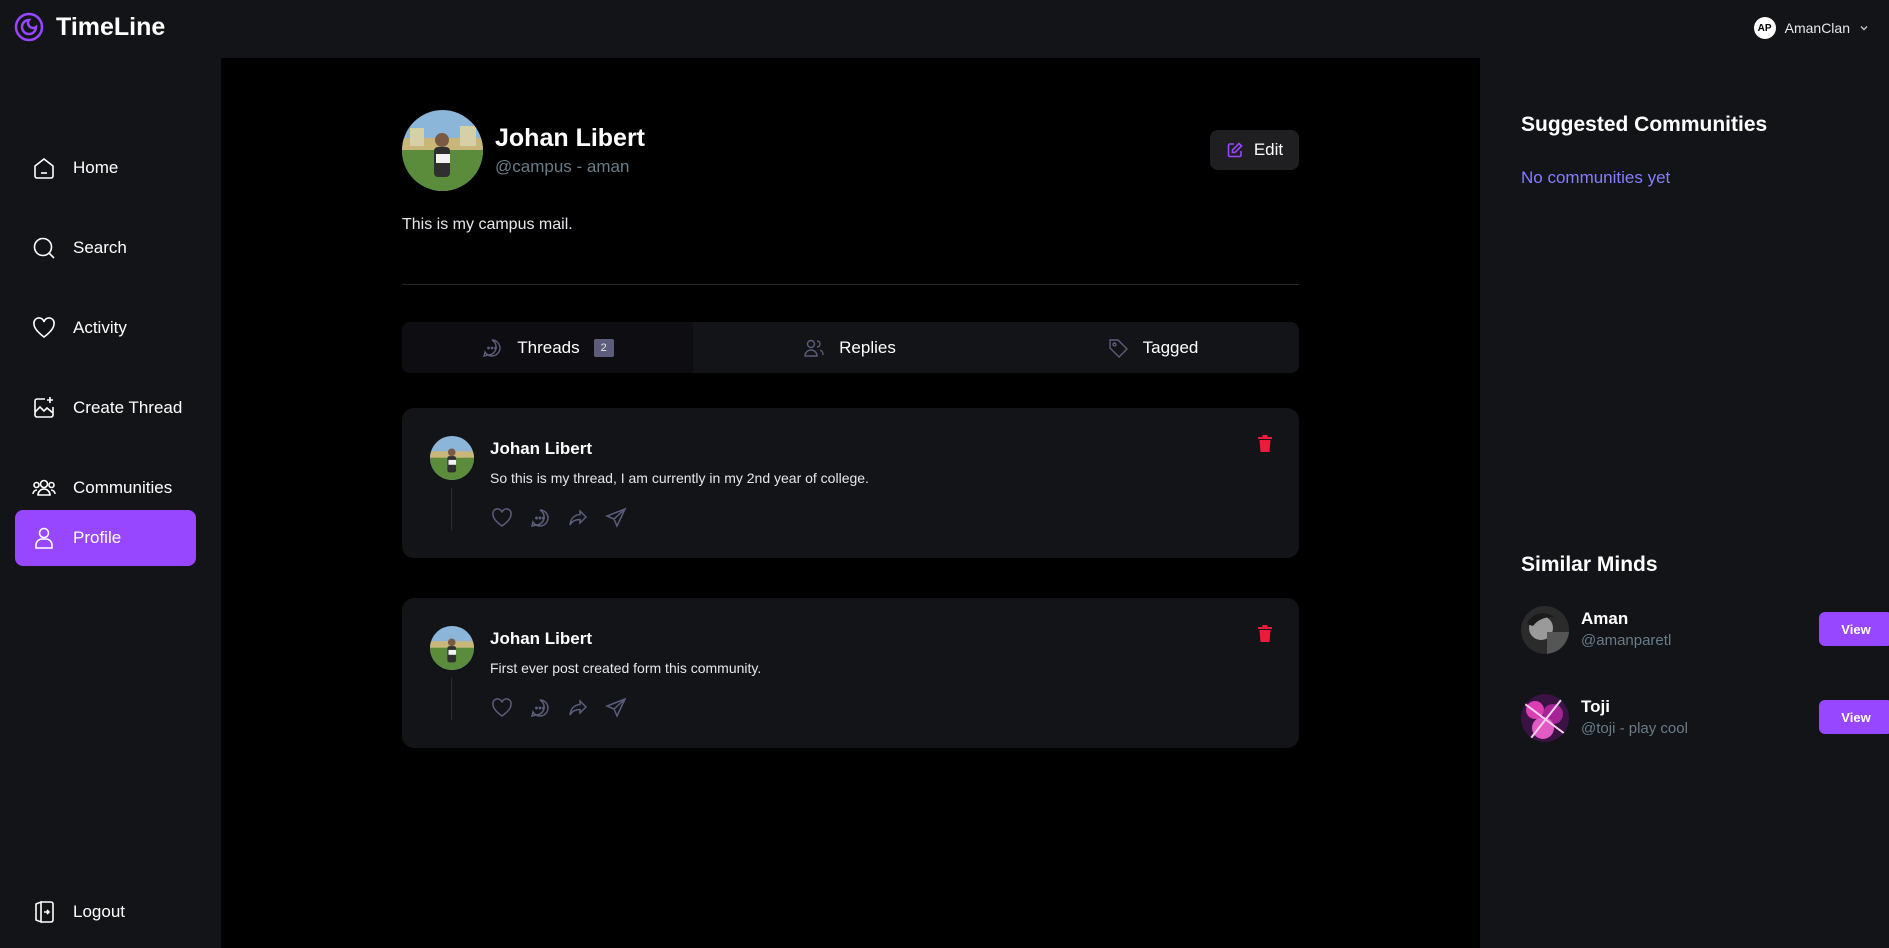 The height and width of the screenshot is (948, 1889). Describe the element at coordinates (97, 537) in the screenshot. I see `sidebar-item-label: Profile` at that location.